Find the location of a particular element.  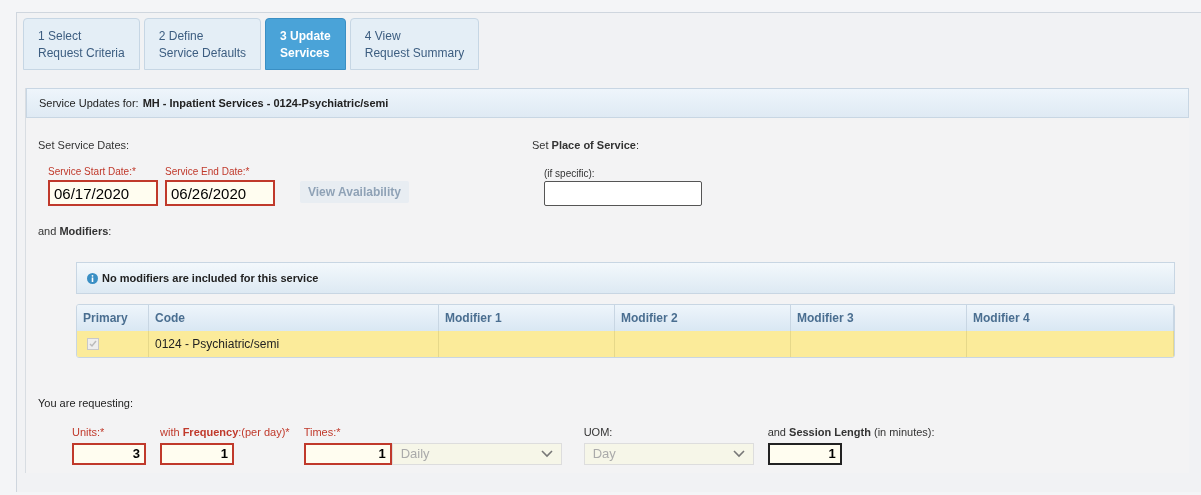

section-label: Set Service Dates: is located at coordinates (84, 145).